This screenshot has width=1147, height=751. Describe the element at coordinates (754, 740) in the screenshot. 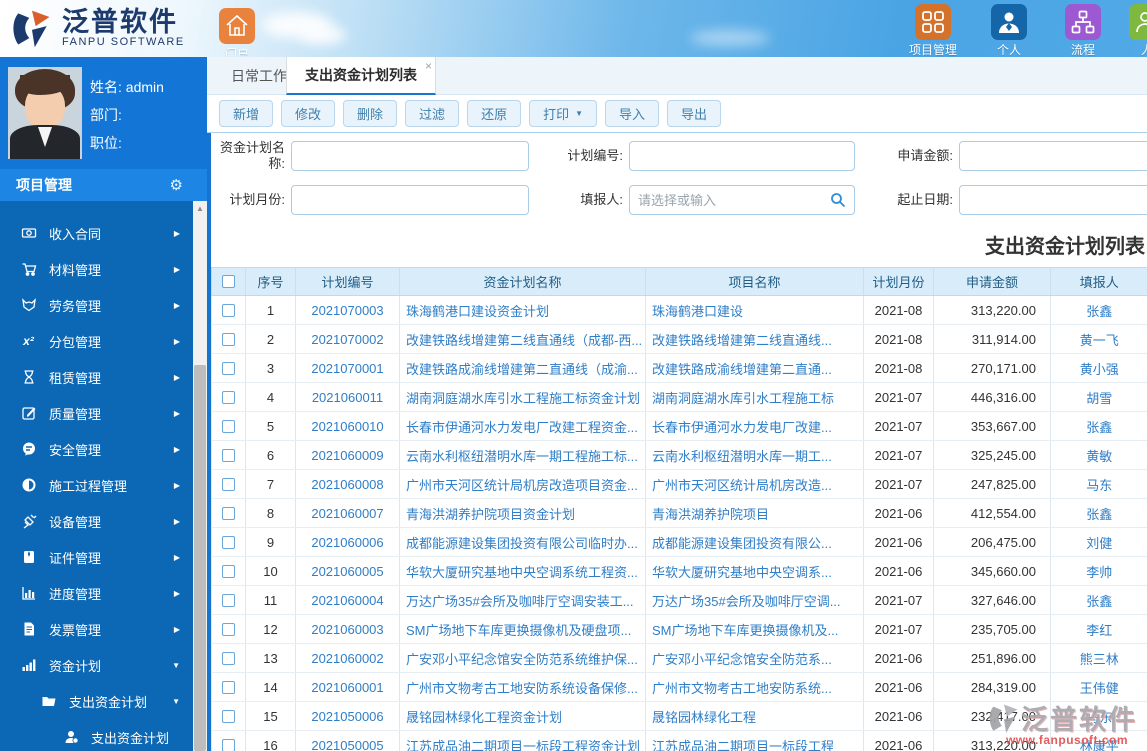

I see `cell-project-name: 江苏成品油二期项目一标段工程` at that location.